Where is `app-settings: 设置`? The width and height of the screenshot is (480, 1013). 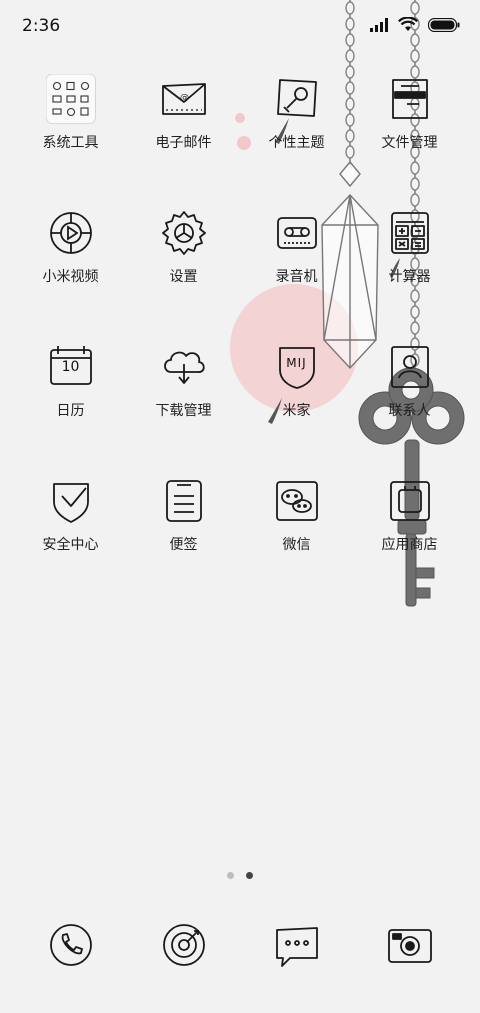
app-settings: 设置 is located at coordinates (183, 247).